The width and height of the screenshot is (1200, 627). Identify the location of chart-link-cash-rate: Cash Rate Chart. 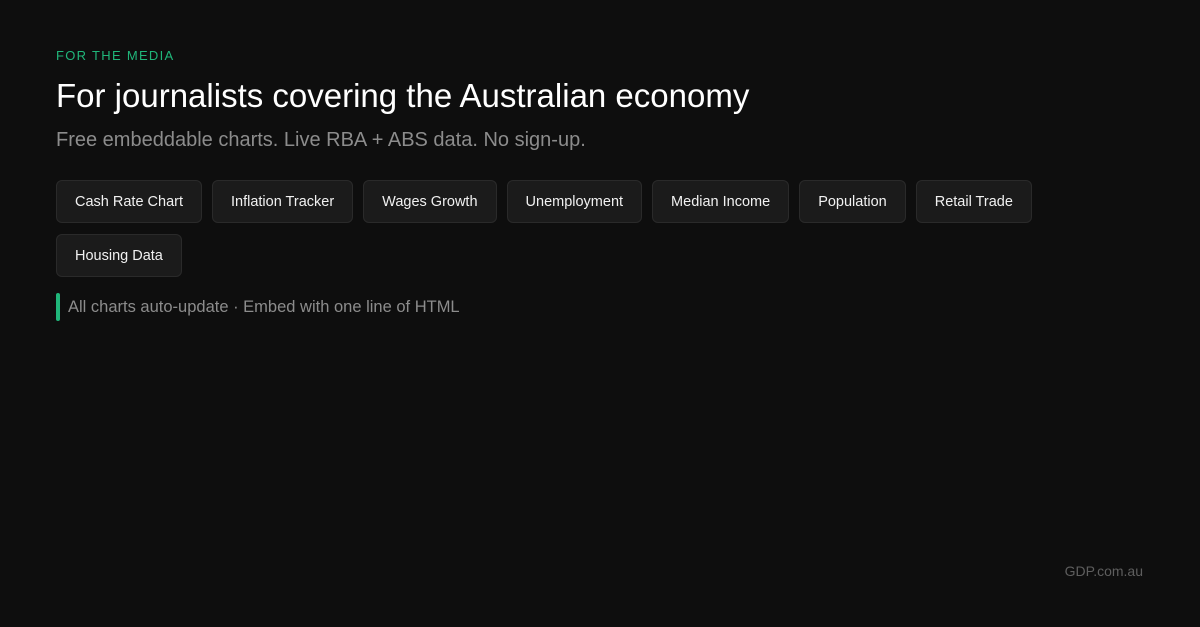
(129, 201).